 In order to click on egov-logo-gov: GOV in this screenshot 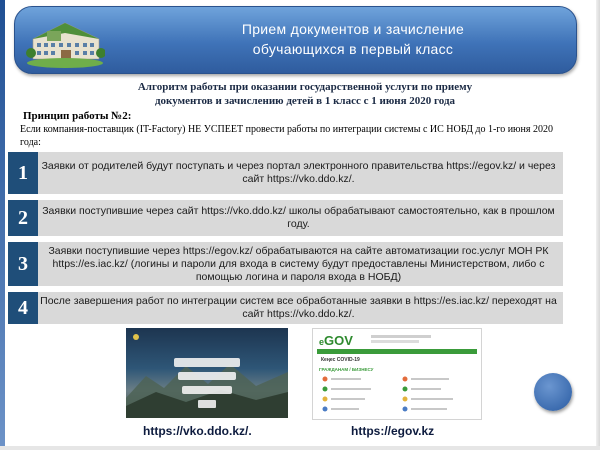, I will do `click(338, 340)`.